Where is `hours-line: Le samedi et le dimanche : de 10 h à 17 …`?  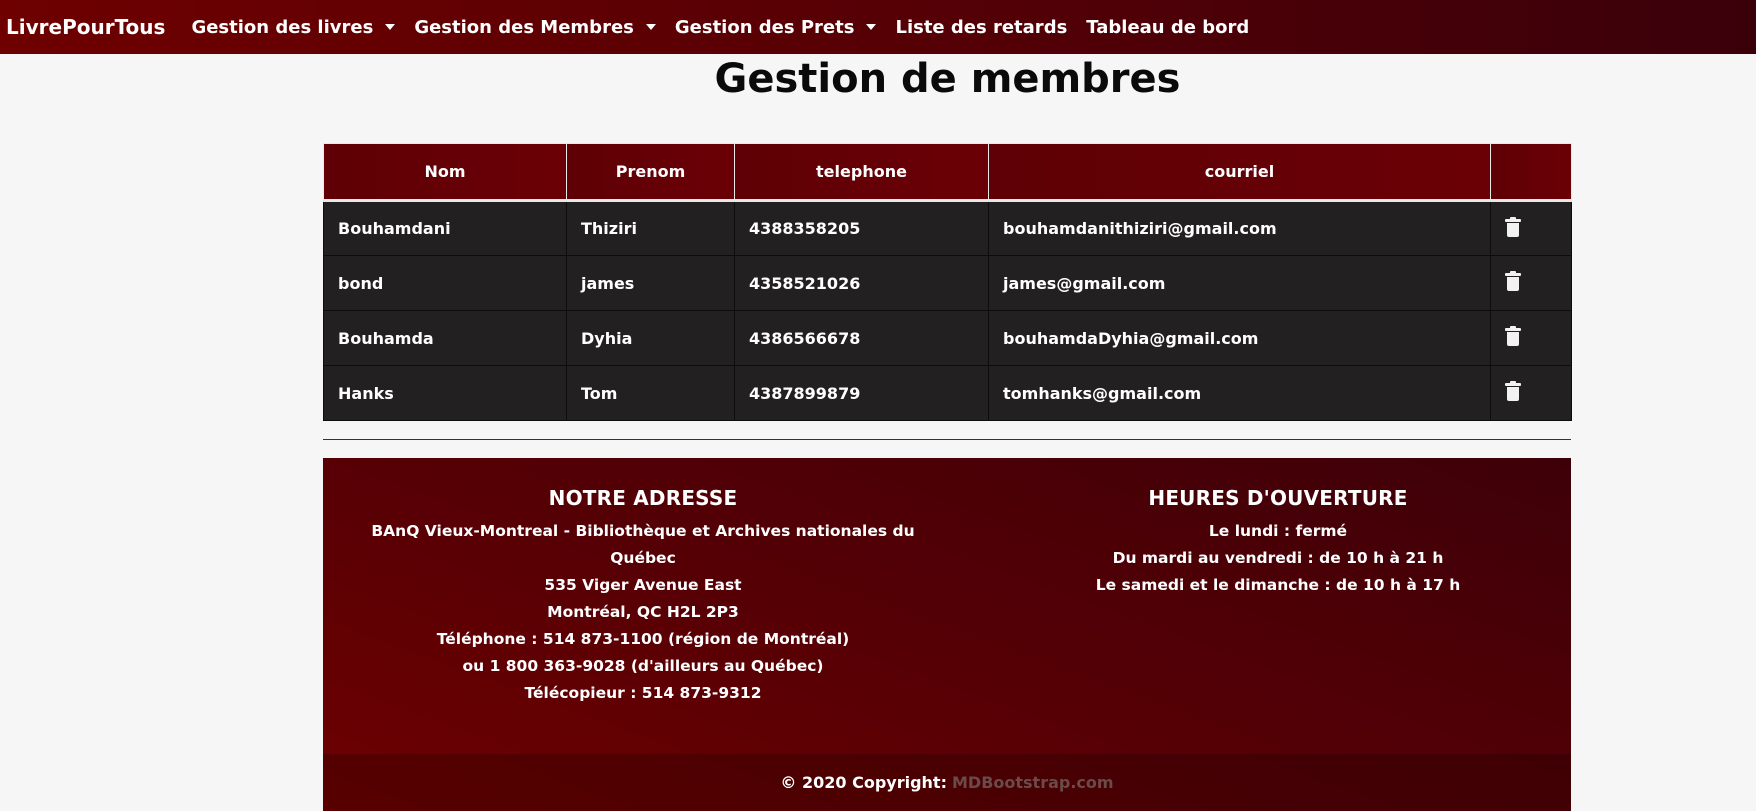 hours-line: Le samedi et le dimanche : de 10 h à 17 … is located at coordinates (1278, 585).